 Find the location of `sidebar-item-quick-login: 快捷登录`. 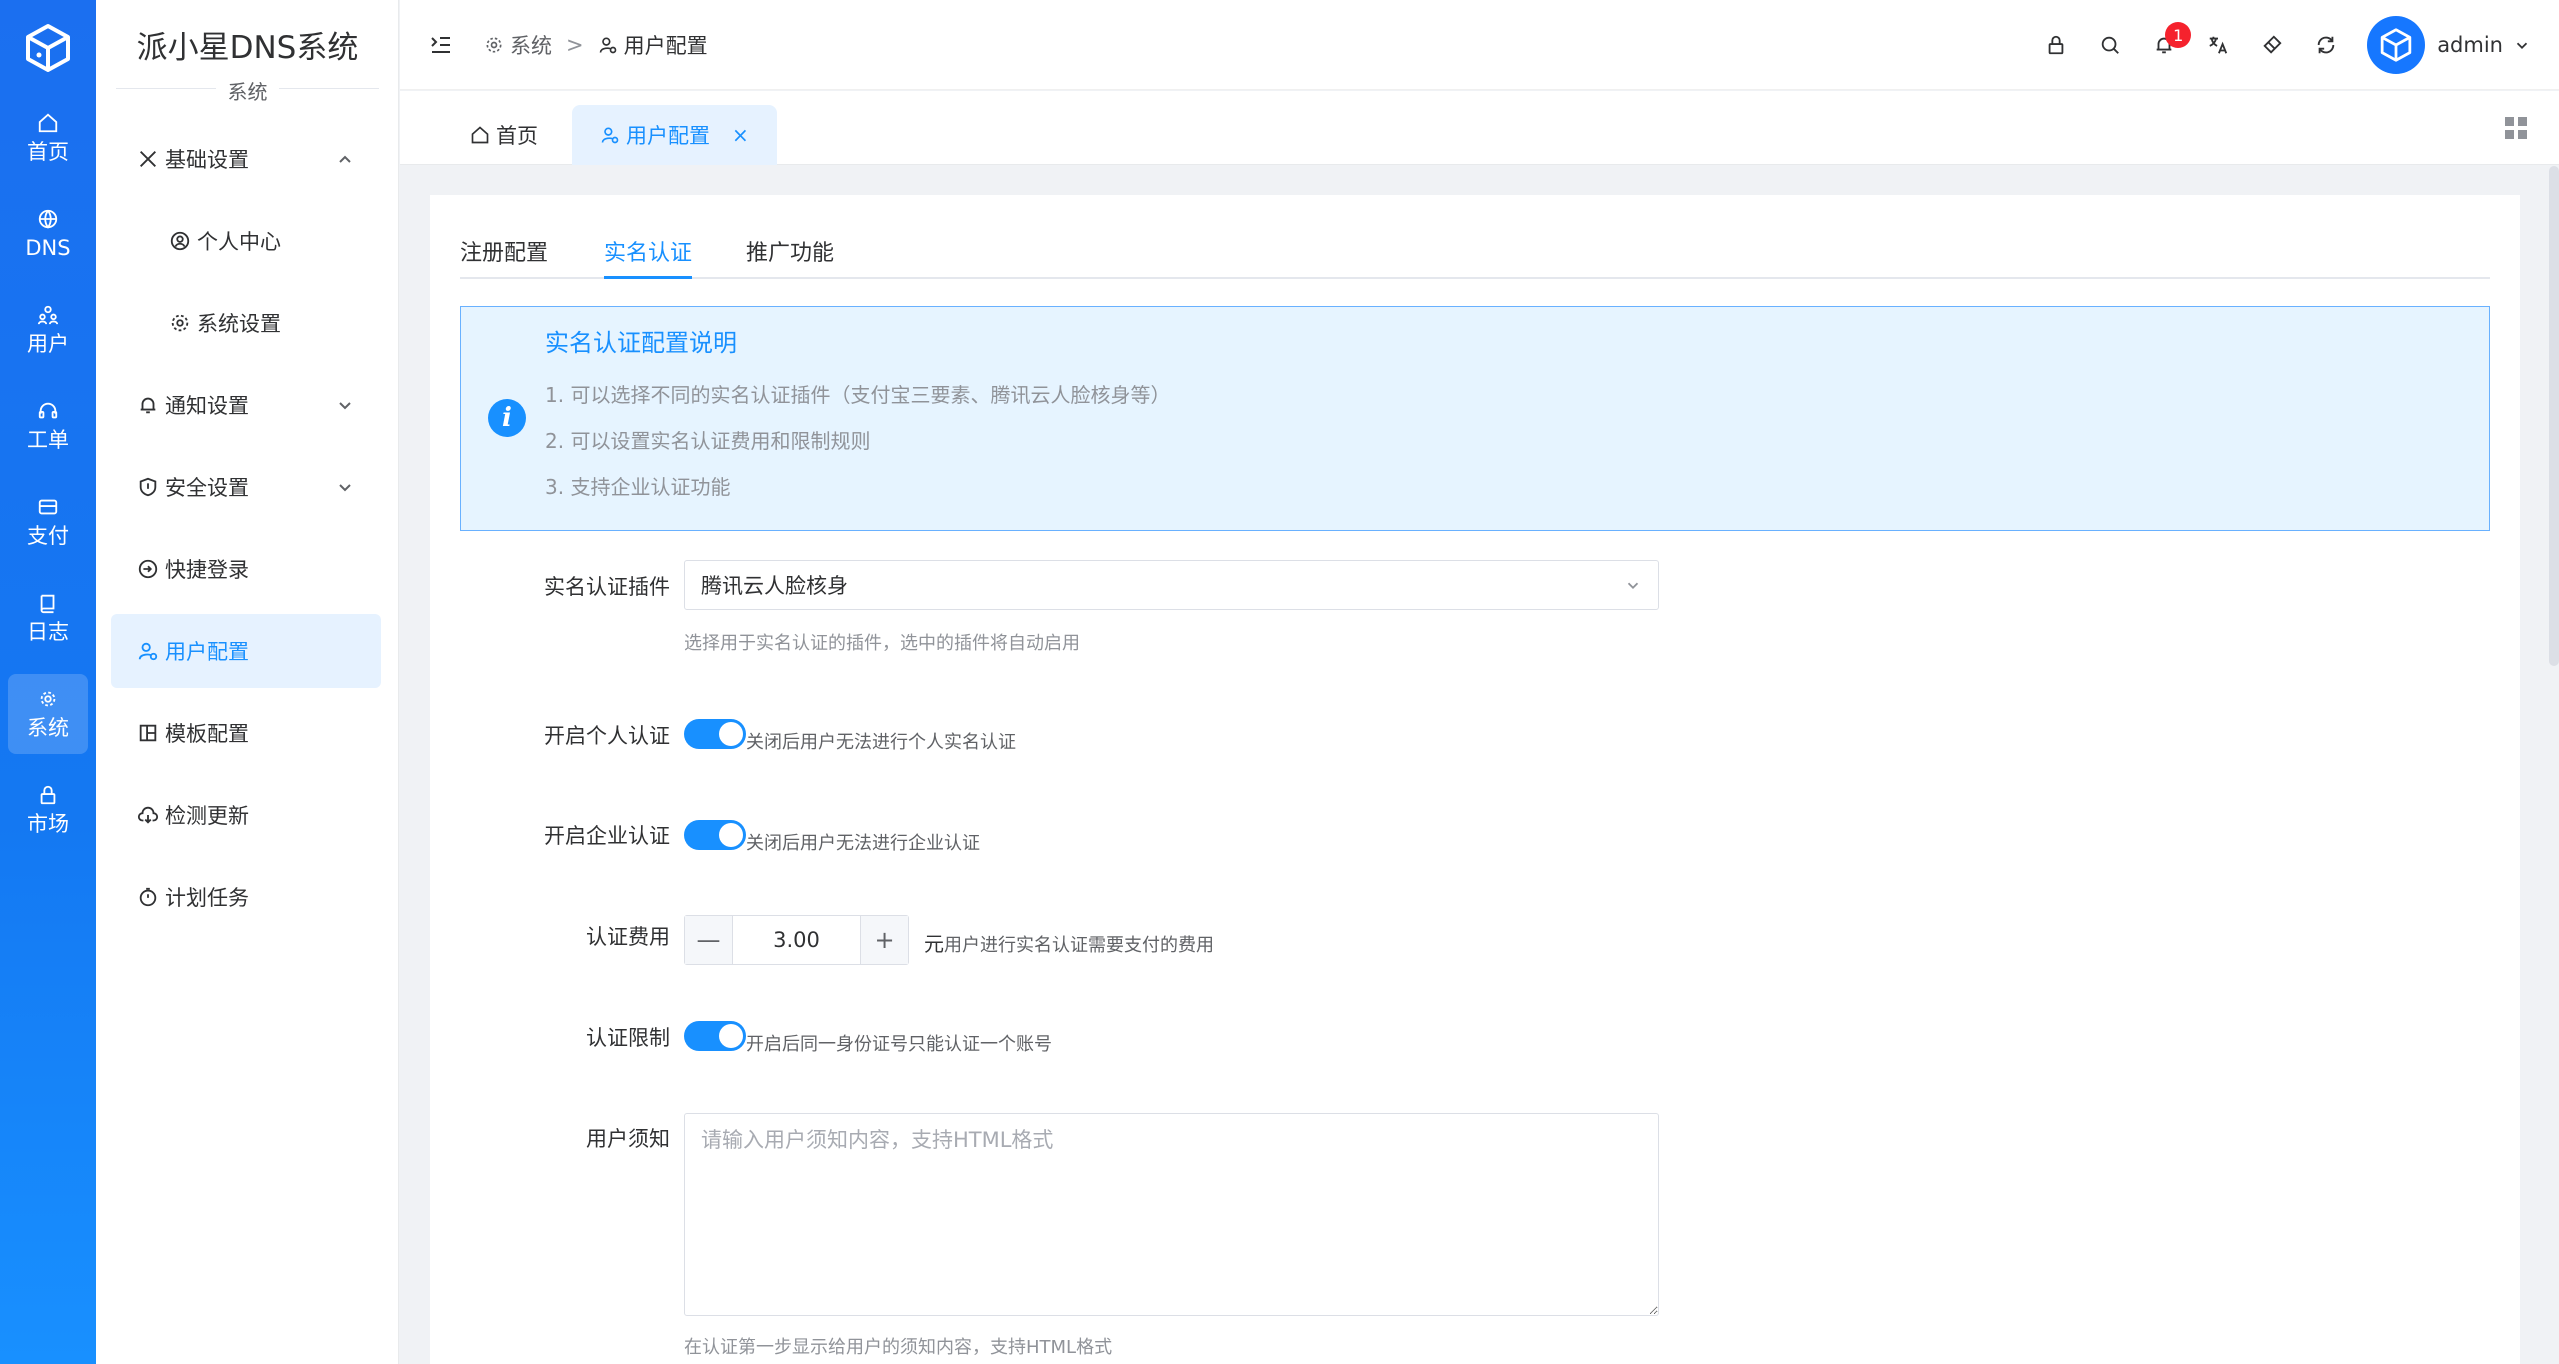

sidebar-item-quick-login: 快捷登录 is located at coordinates (246, 569).